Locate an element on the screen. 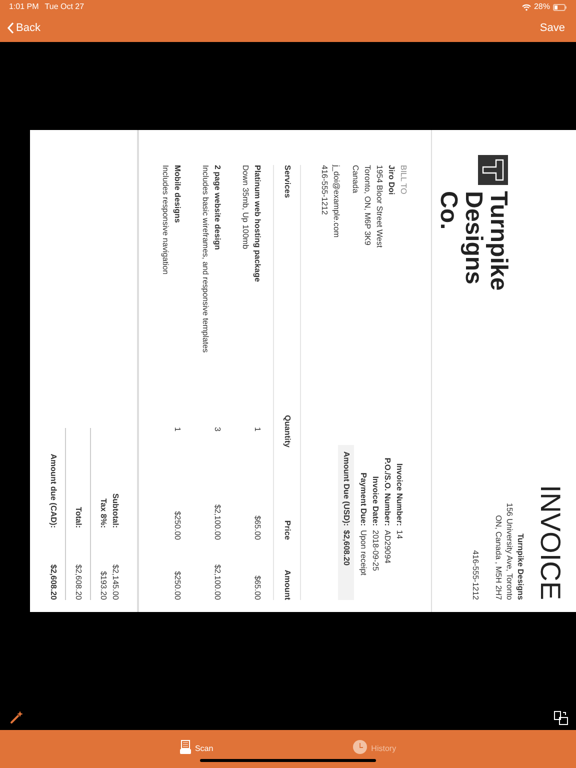  status-date: Tue Oct 27 is located at coordinates (64, 7).